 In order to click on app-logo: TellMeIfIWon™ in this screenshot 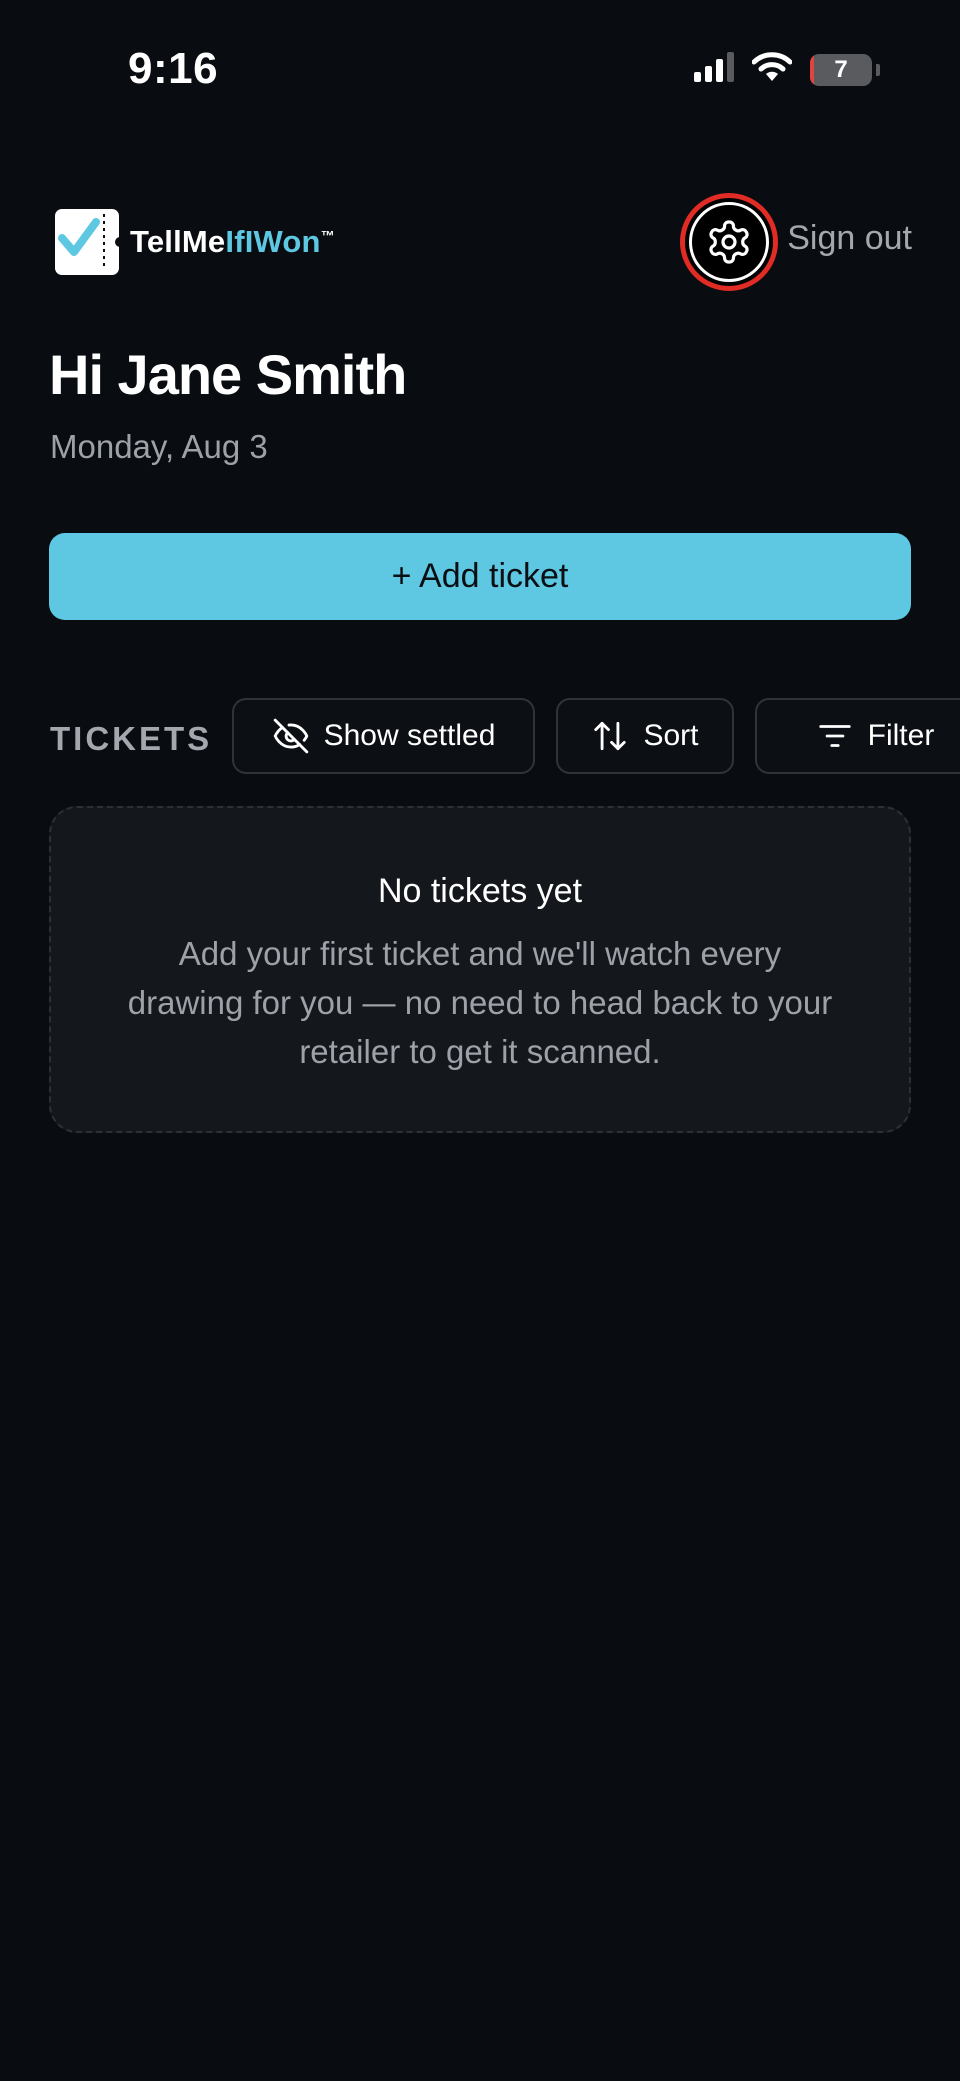, I will do `click(194, 242)`.